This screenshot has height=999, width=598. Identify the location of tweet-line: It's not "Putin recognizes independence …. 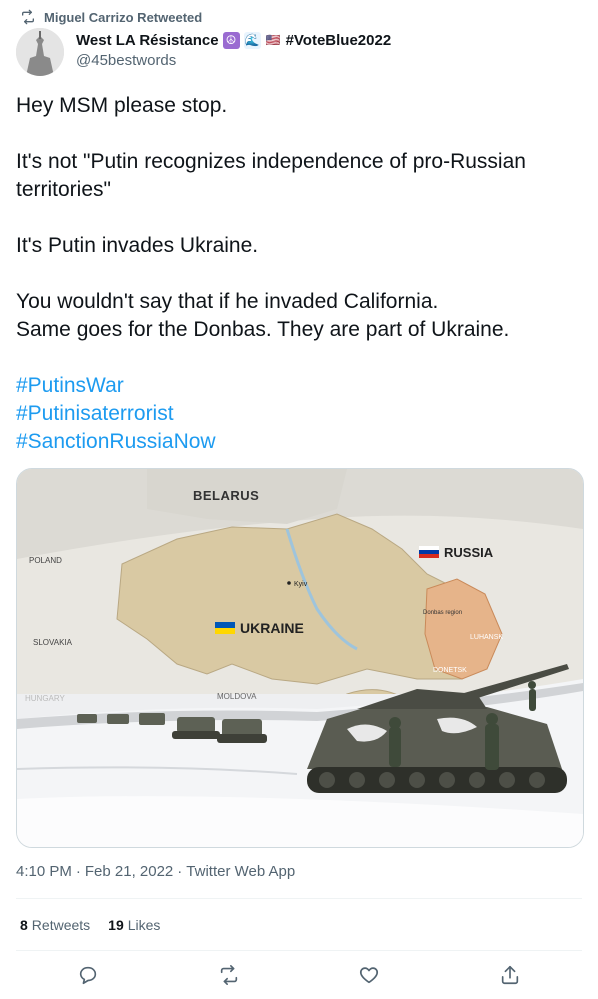
(271, 175).